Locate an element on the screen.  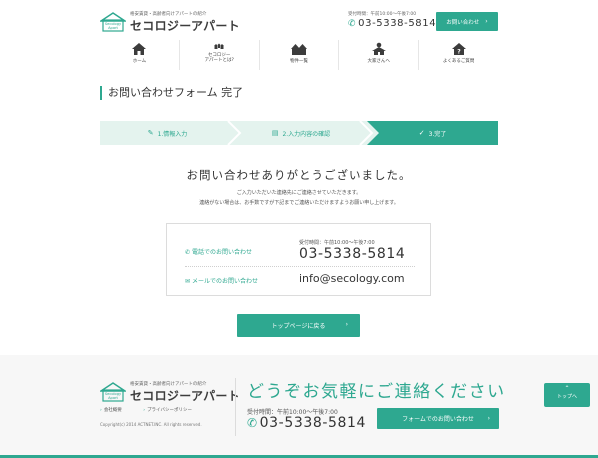
header-phone: ✆ 03-5338-5814 is located at coordinates (392, 23).